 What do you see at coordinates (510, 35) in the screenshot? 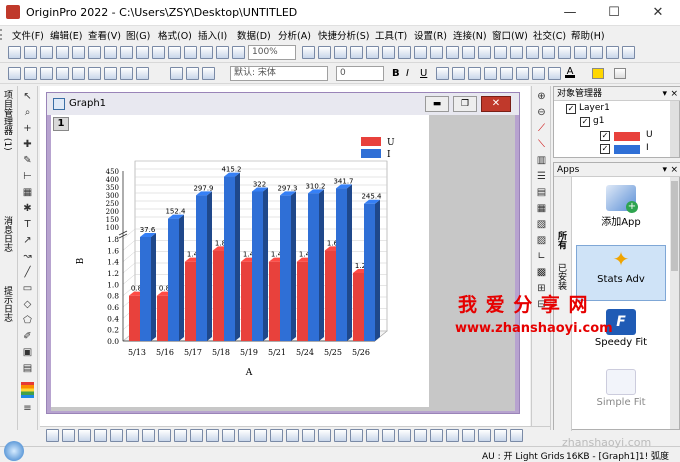
I see `menu-window: 窗口(W)` at bounding box center [510, 35].